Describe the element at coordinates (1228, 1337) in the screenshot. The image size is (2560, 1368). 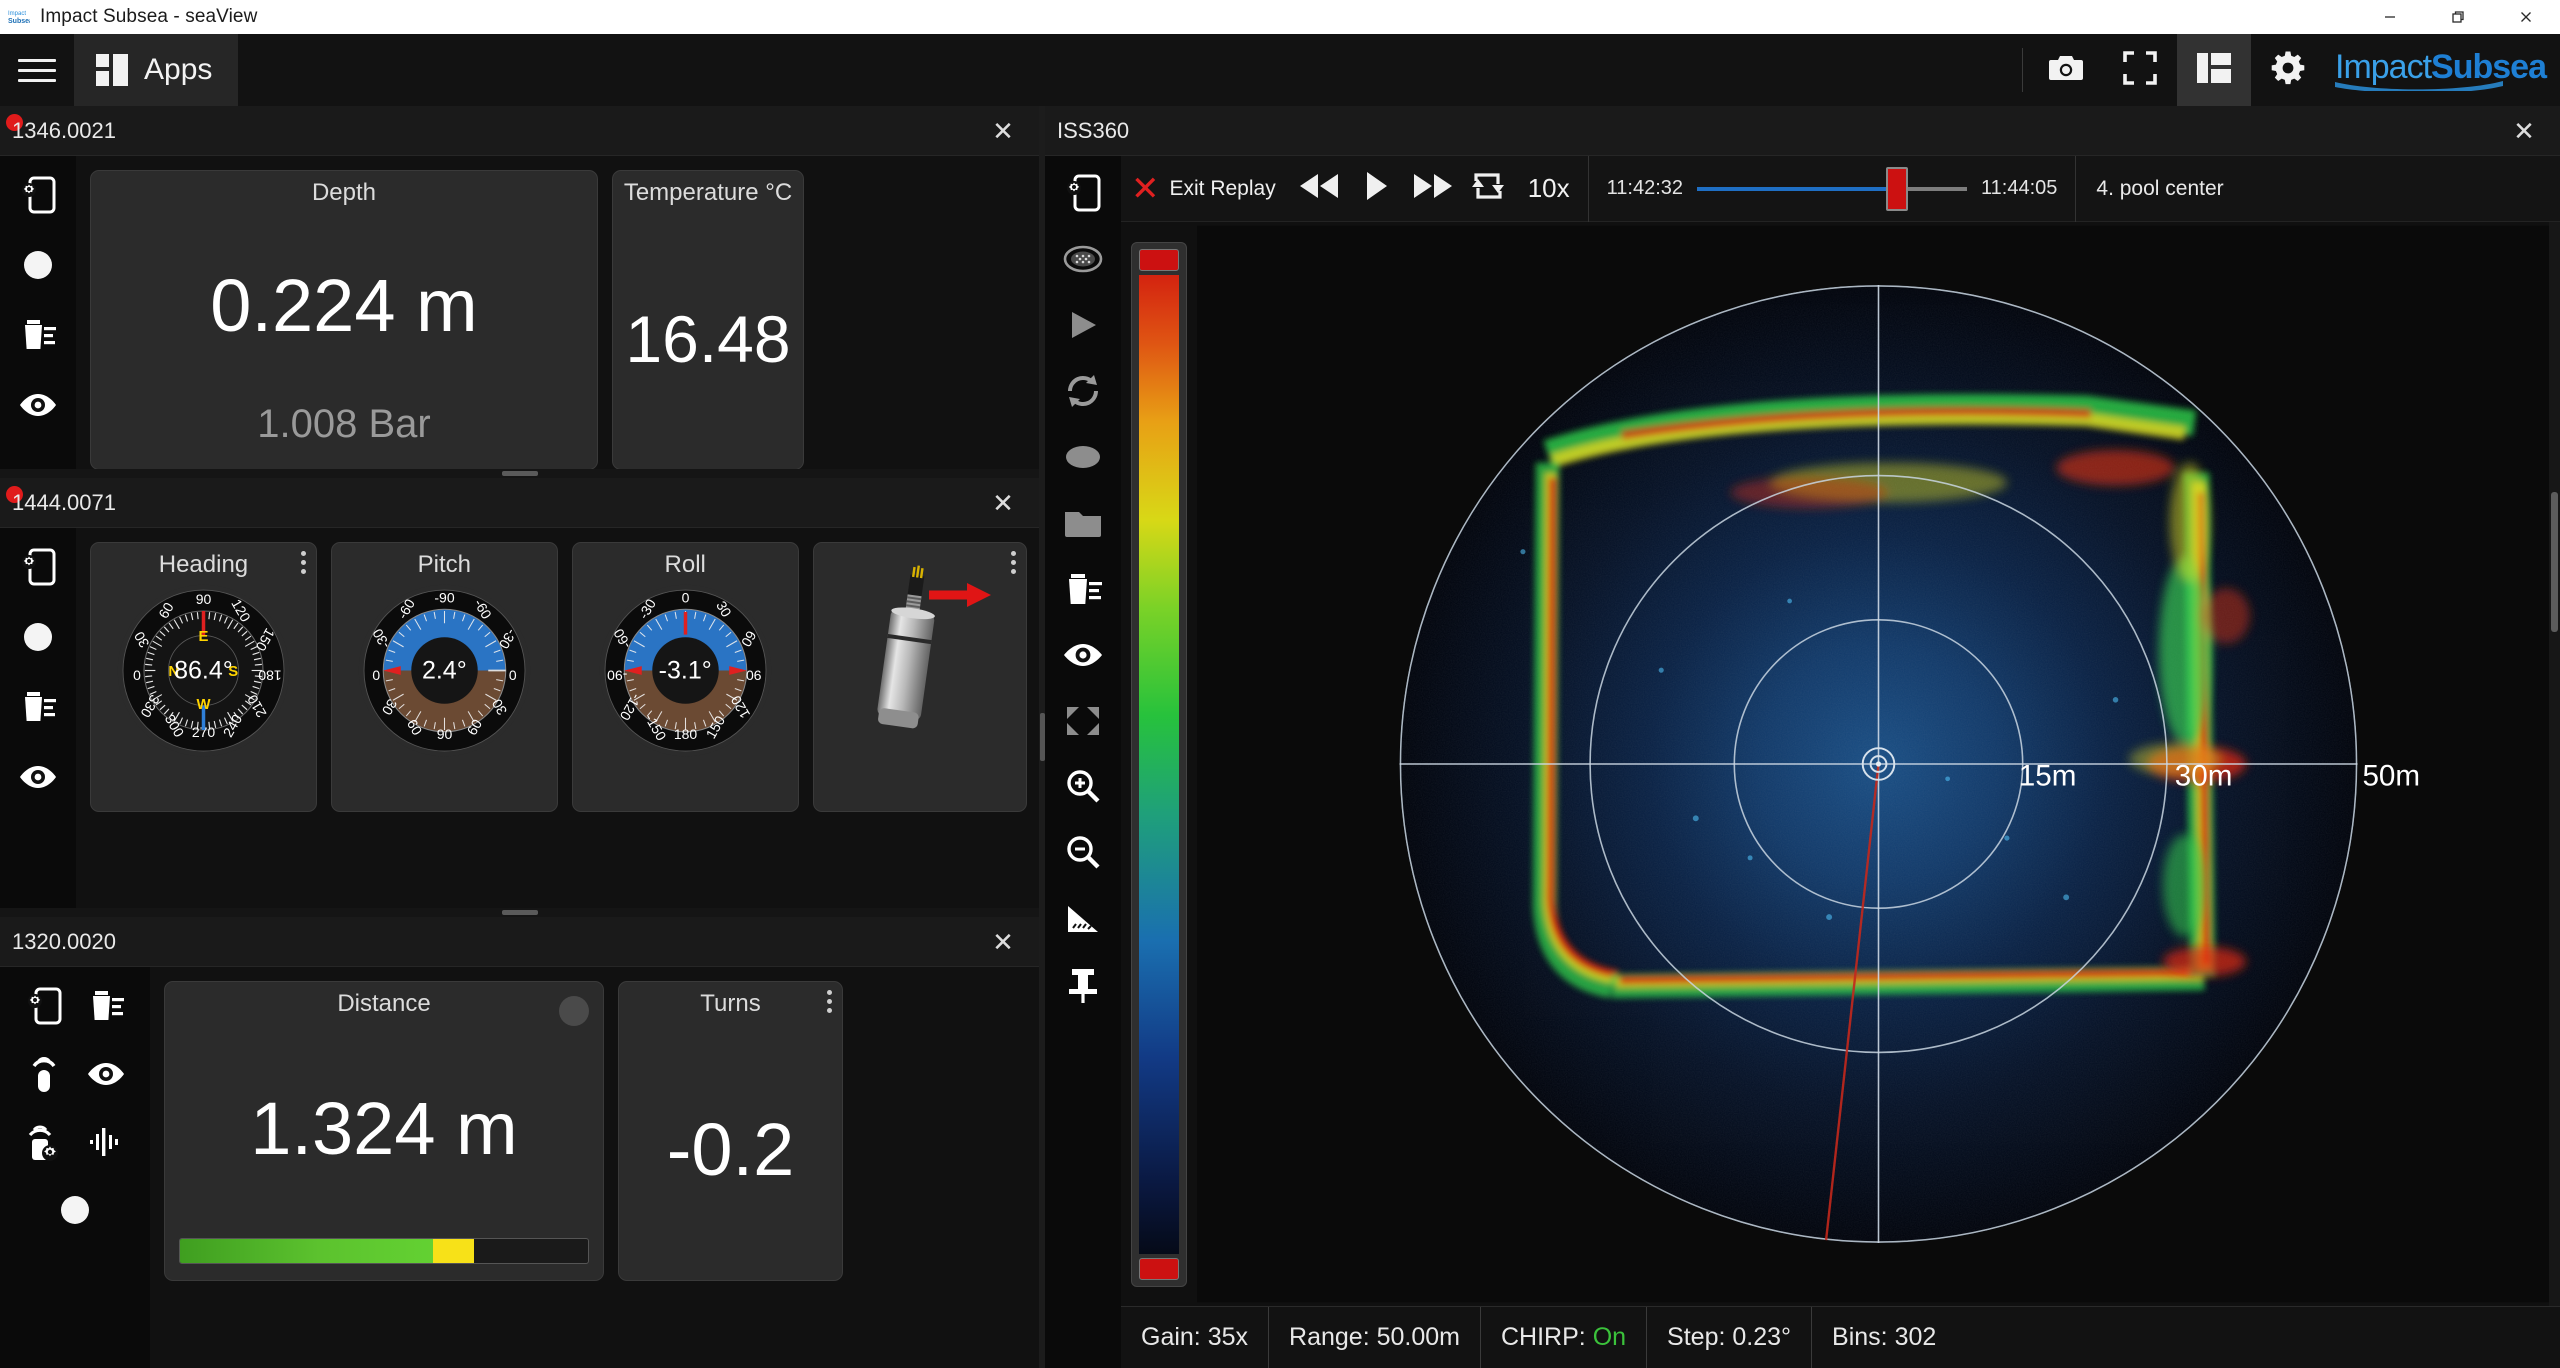
I see `status-gain-value: 35x` at that location.